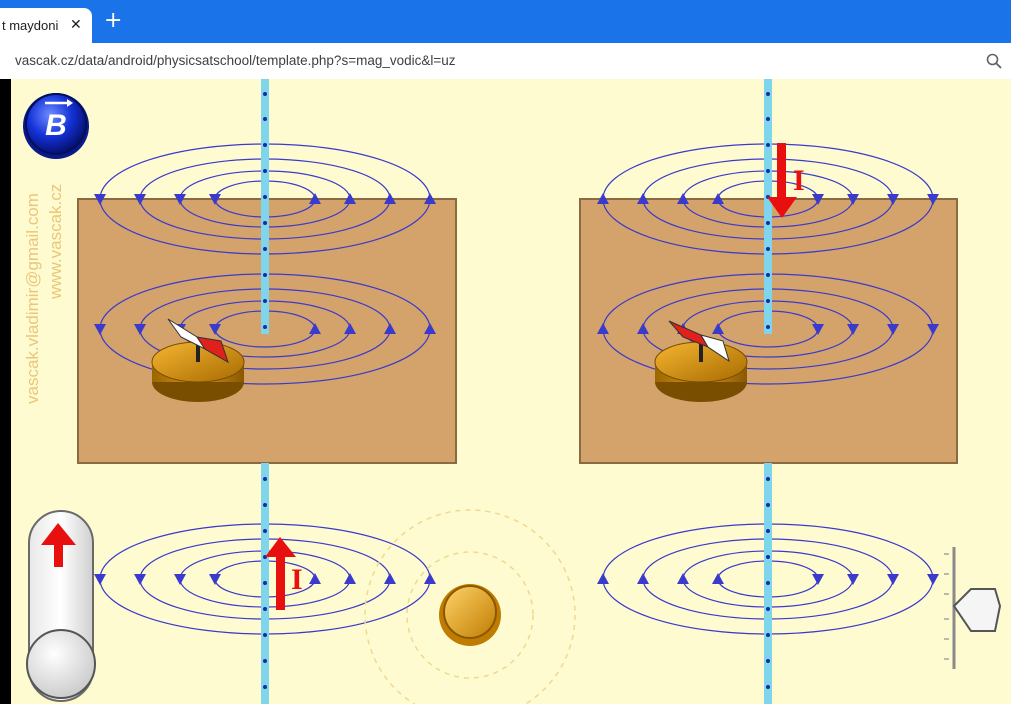  I want to click on current-direction-slider, so click(61, 606).